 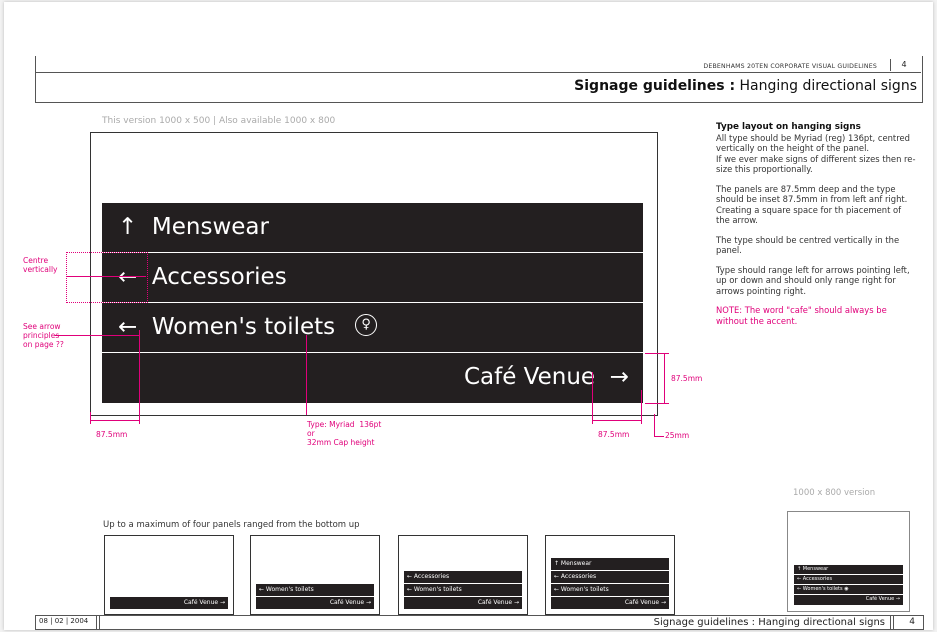 I want to click on arrow-pointer-line, so click(x=97, y=335).